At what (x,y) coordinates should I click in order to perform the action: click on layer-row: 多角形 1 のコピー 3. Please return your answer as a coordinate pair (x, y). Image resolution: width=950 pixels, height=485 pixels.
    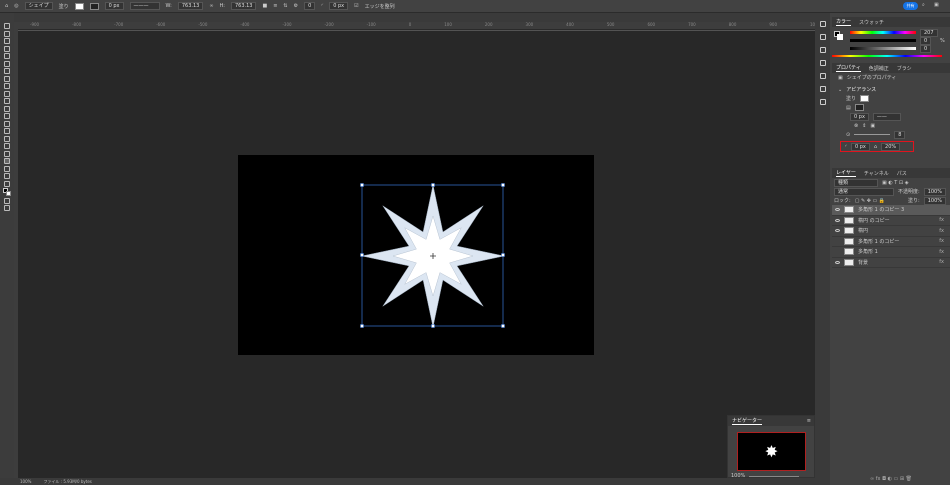
    Looking at the image, I should click on (891, 210).